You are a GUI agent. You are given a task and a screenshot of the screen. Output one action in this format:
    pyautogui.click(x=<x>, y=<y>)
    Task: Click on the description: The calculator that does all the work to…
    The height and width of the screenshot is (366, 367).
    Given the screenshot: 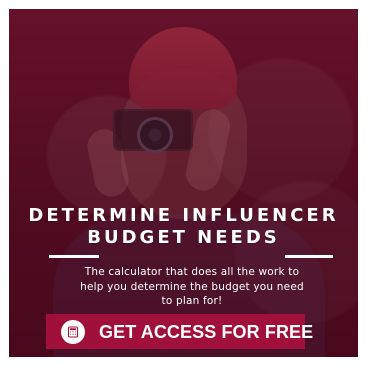 What is the action you would take?
    pyautogui.click(x=192, y=287)
    